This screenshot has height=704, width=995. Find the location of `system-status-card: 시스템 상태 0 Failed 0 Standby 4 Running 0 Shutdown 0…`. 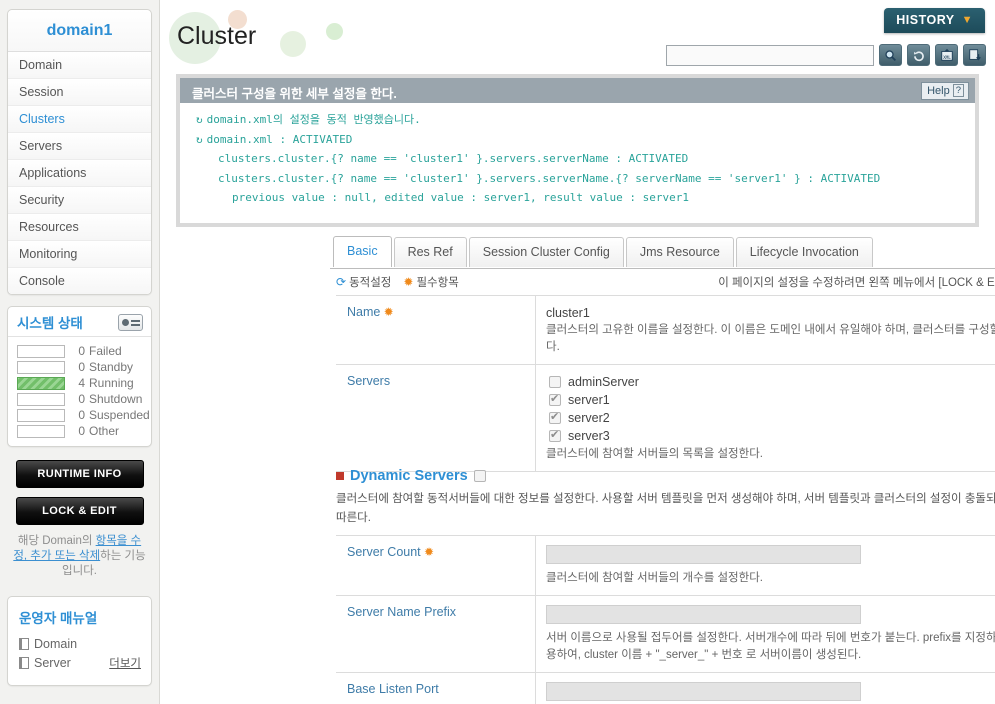

system-status-card: 시스템 상태 0 Failed 0 Standby 4 Running 0 Shutdown 0… is located at coordinates (79, 376).